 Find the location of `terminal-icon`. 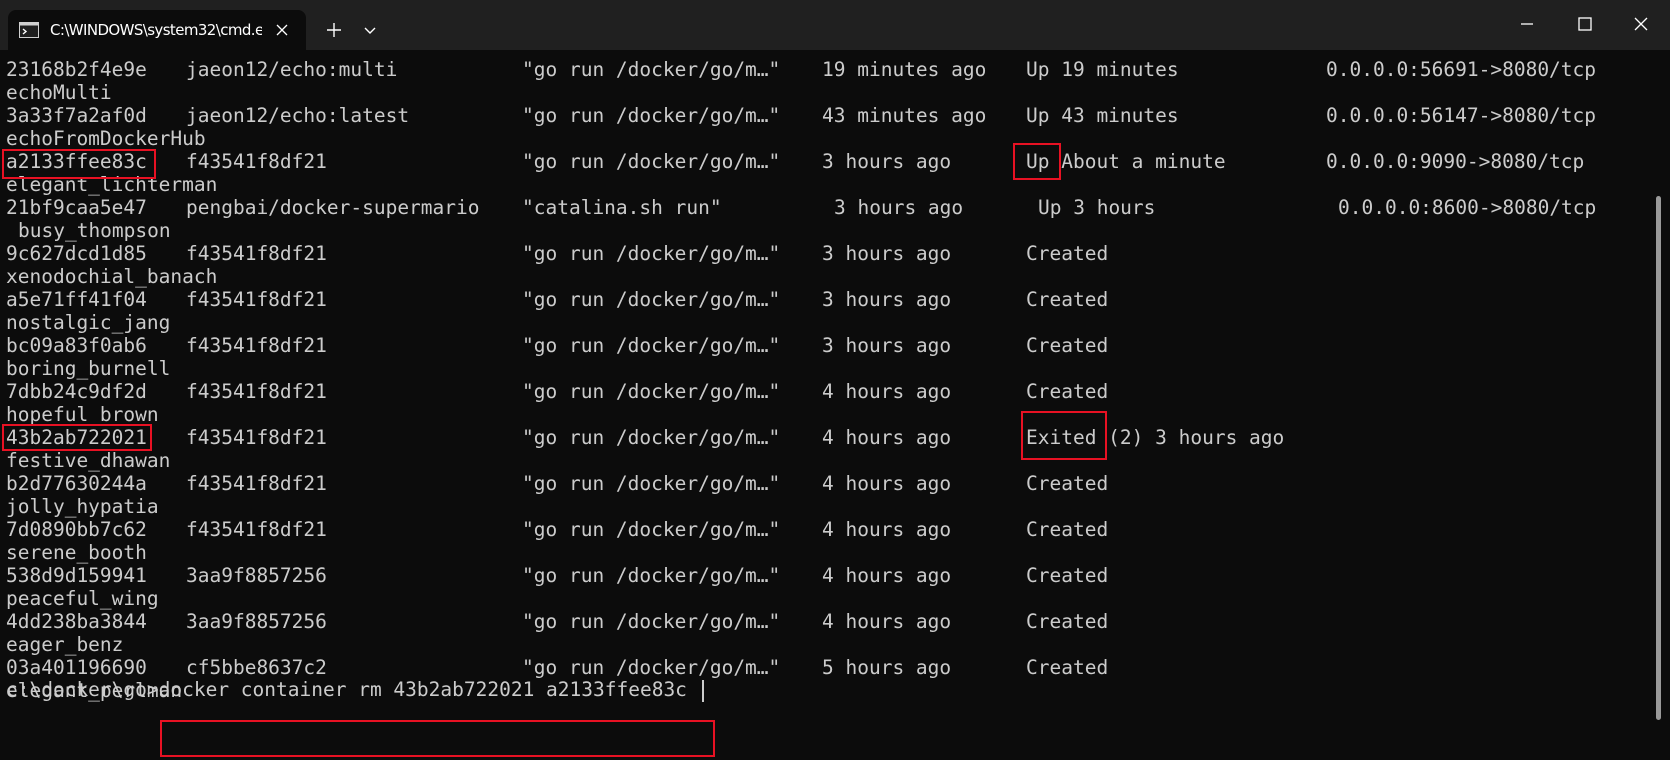

terminal-icon is located at coordinates (29, 30).